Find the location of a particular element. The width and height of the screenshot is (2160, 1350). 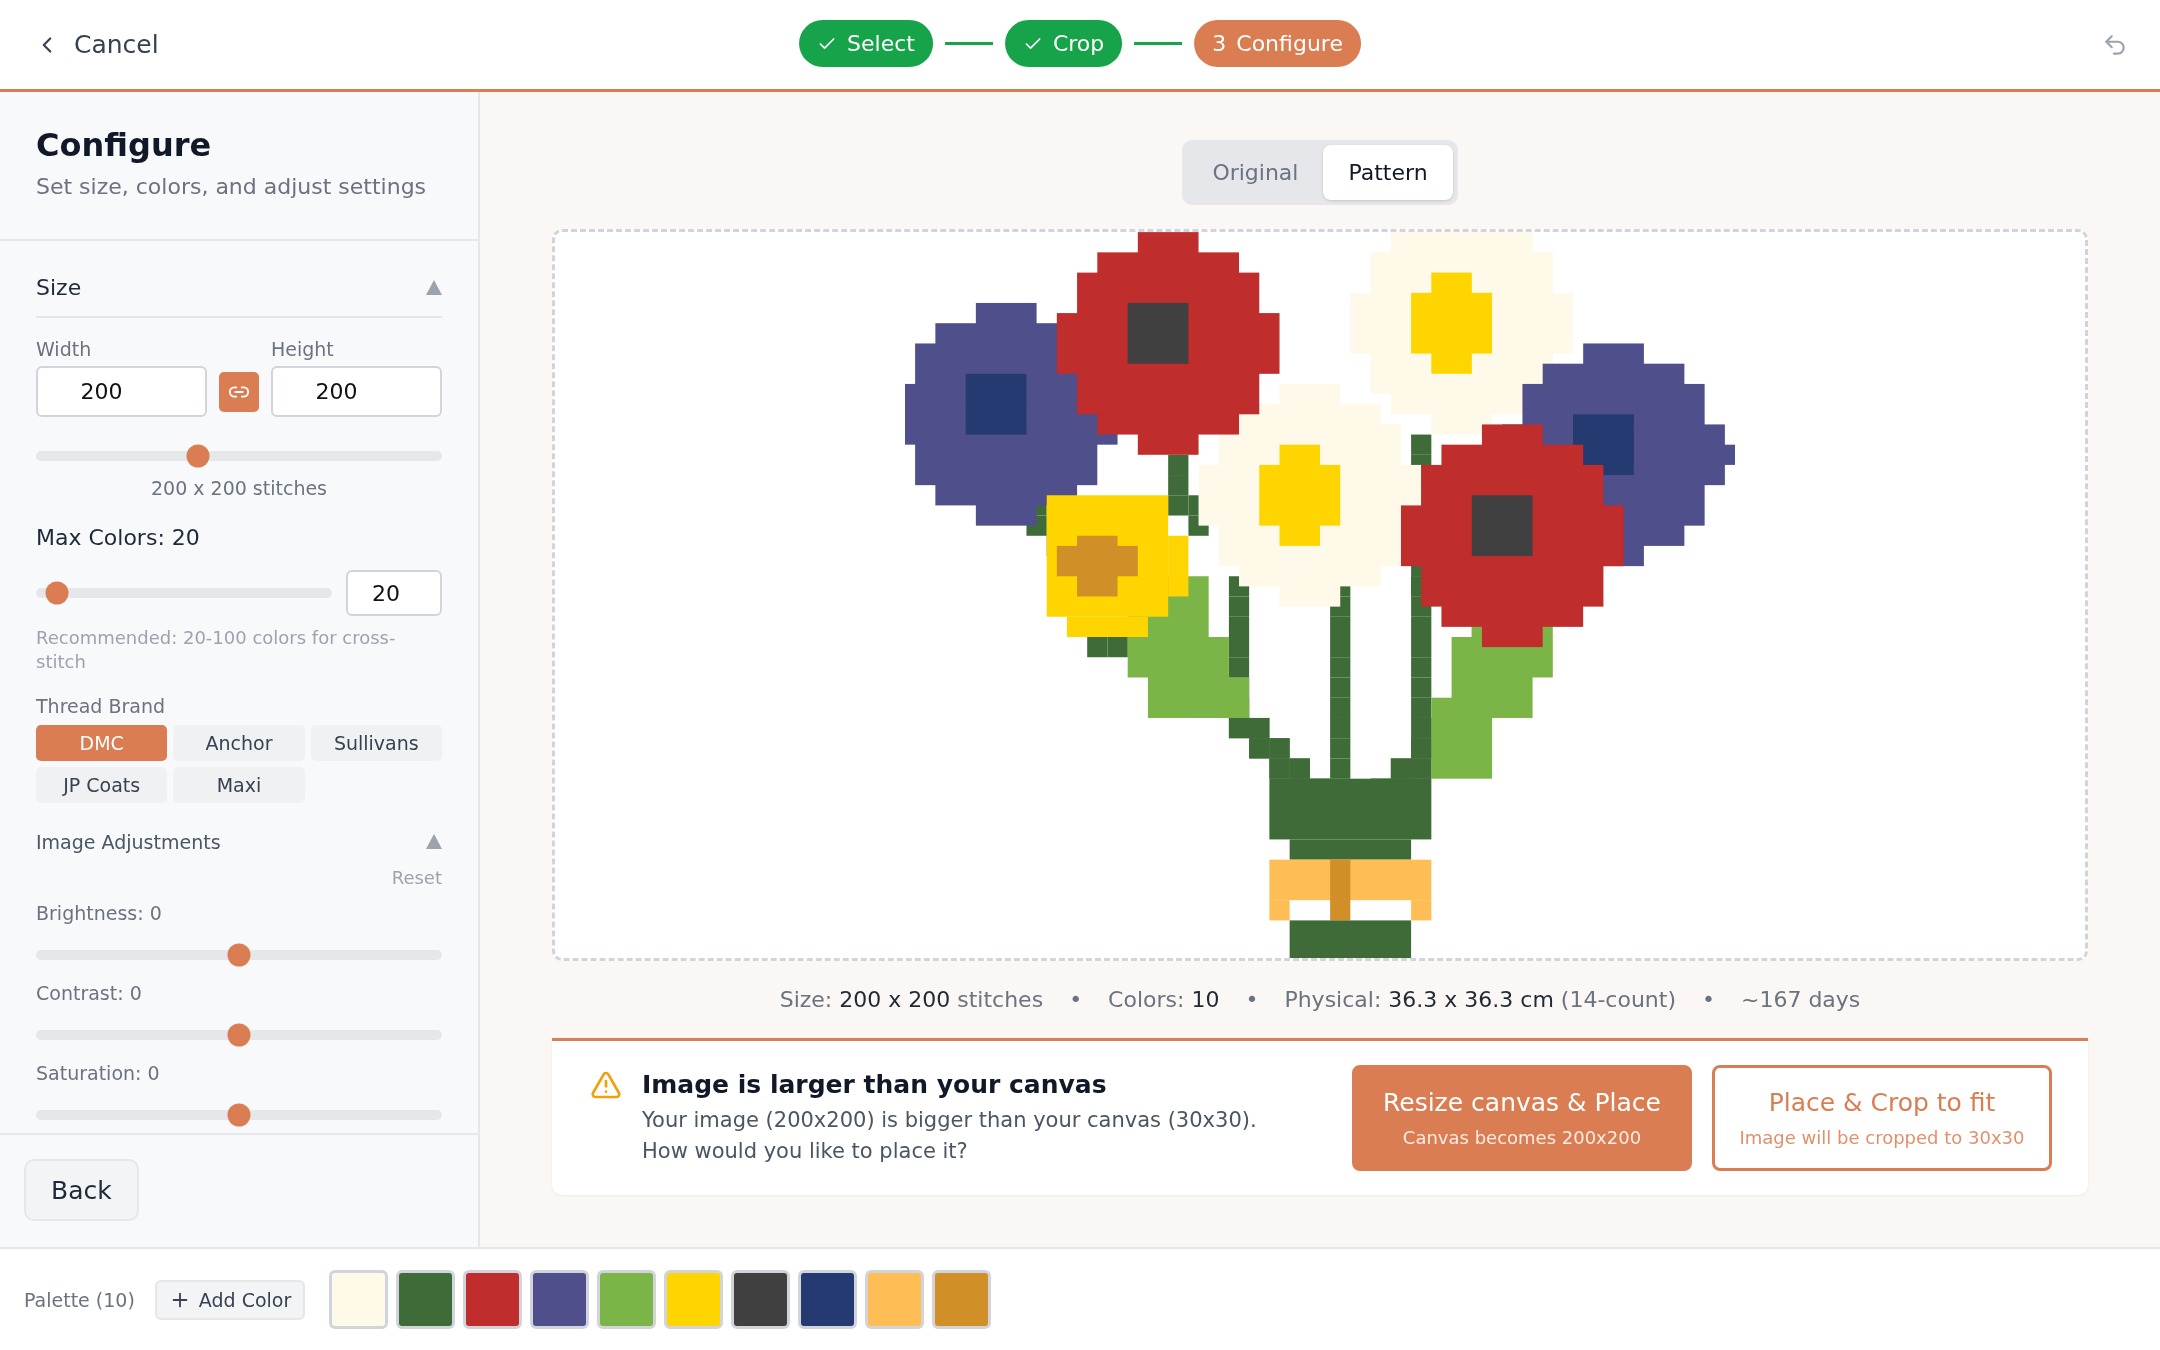

cancel-button: Cancel is located at coordinates (96, 44).